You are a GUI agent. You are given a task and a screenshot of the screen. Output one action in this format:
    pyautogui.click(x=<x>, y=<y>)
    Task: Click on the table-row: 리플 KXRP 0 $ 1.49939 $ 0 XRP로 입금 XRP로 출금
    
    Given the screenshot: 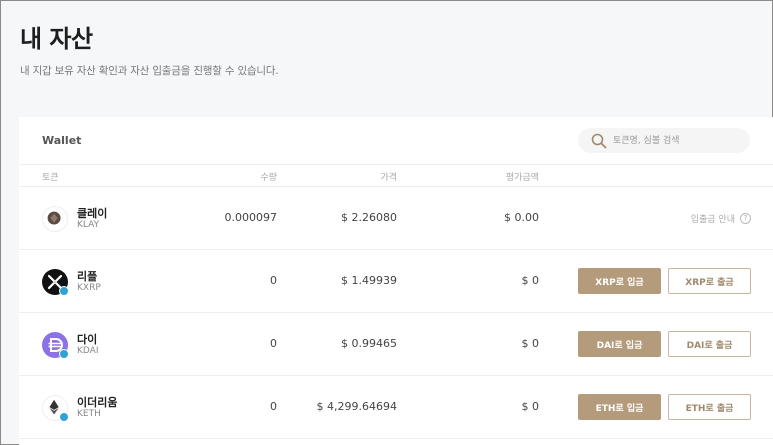 What is the action you would take?
    pyautogui.click(x=396, y=281)
    